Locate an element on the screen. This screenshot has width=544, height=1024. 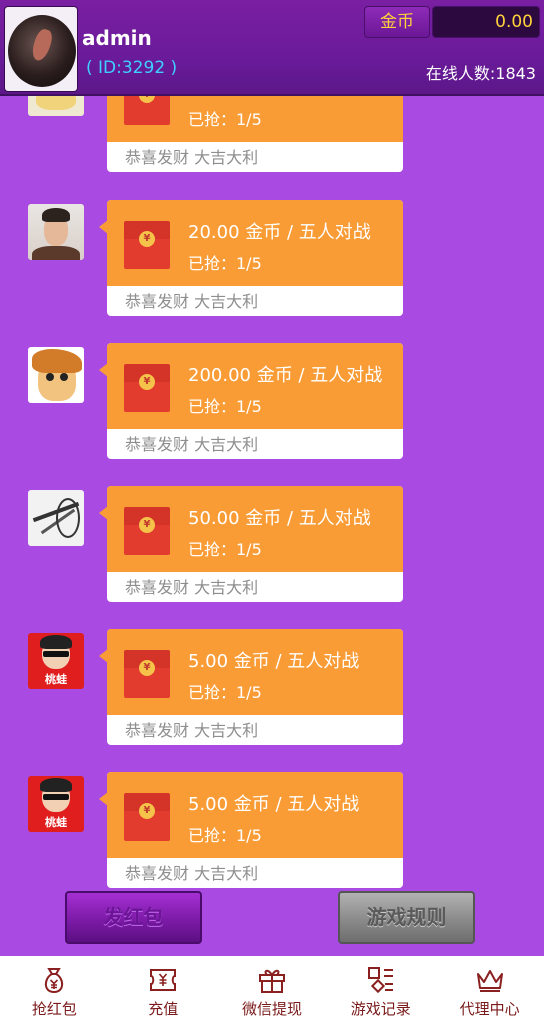
gift-box-icon is located at coordinates (271, 981).